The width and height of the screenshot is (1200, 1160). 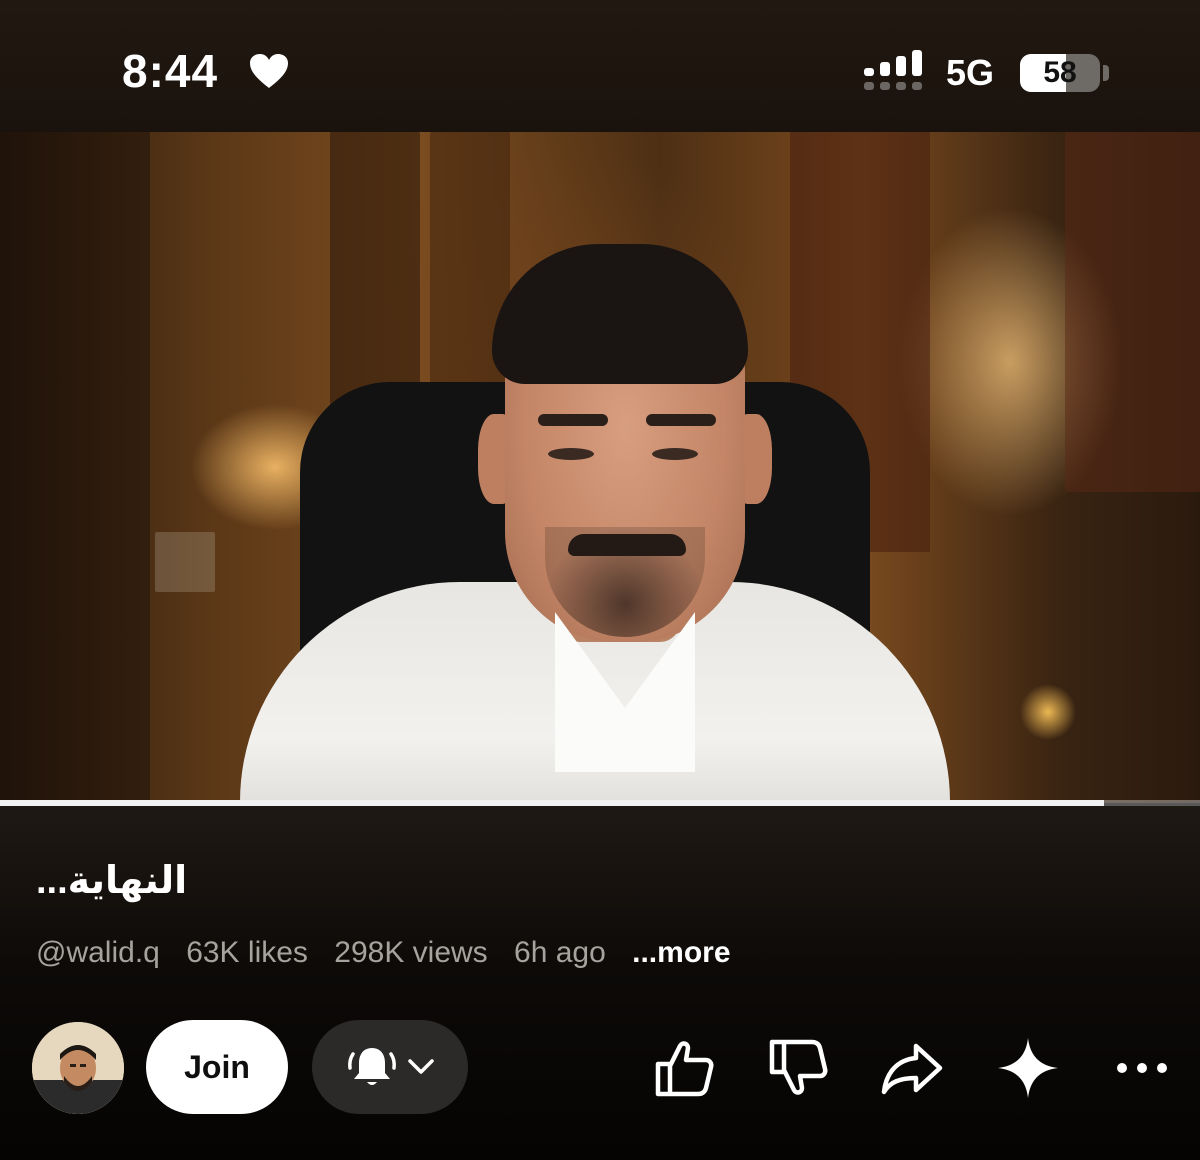 I want to click on channel-handle: @walid.q, so click(x=98, y=952).